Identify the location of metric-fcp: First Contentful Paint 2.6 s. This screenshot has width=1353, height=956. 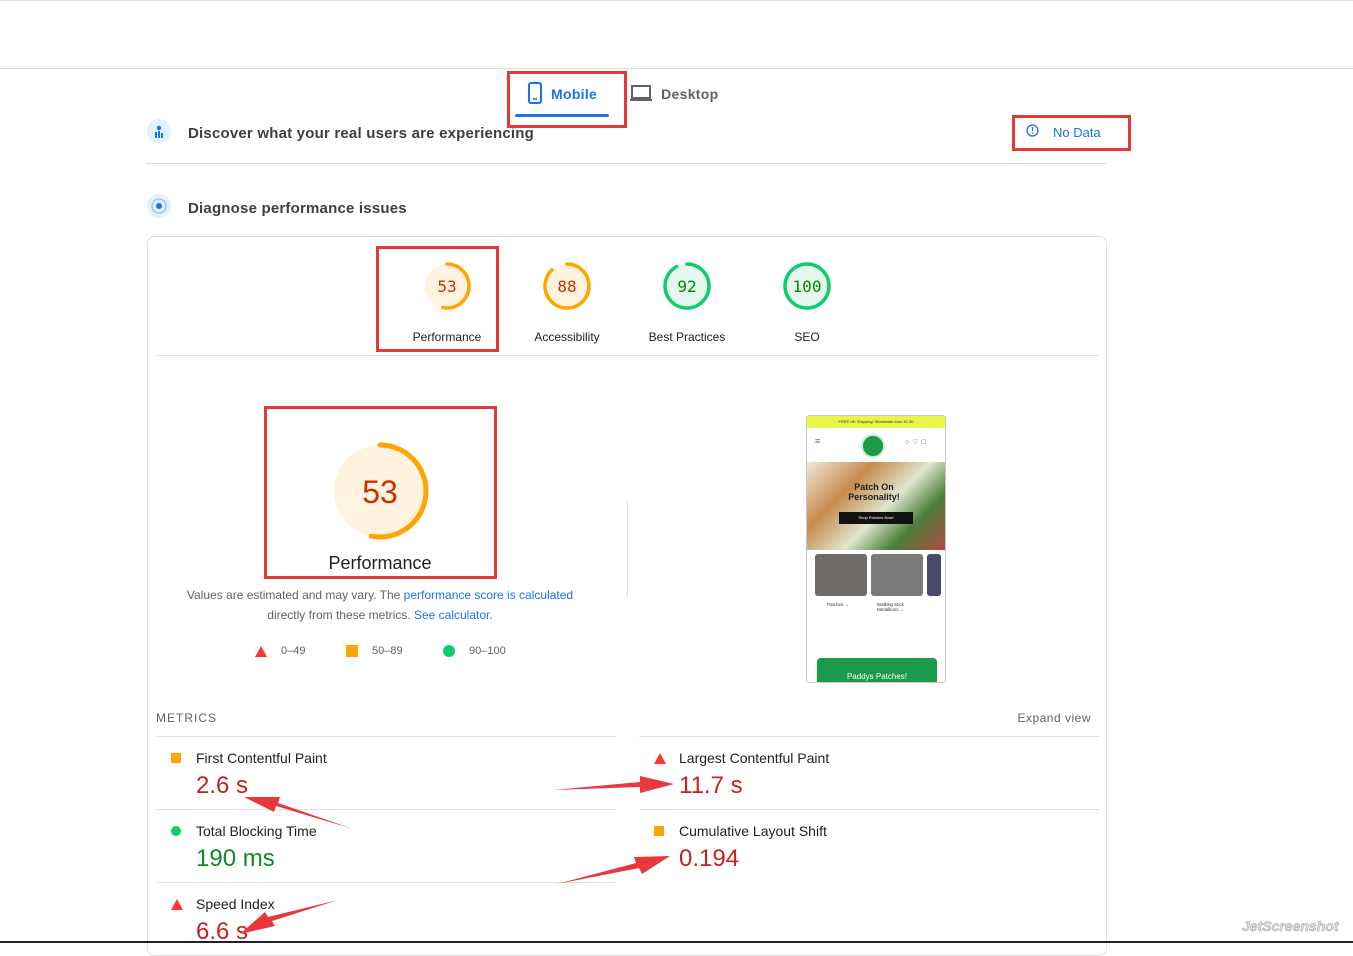
(386, 772).